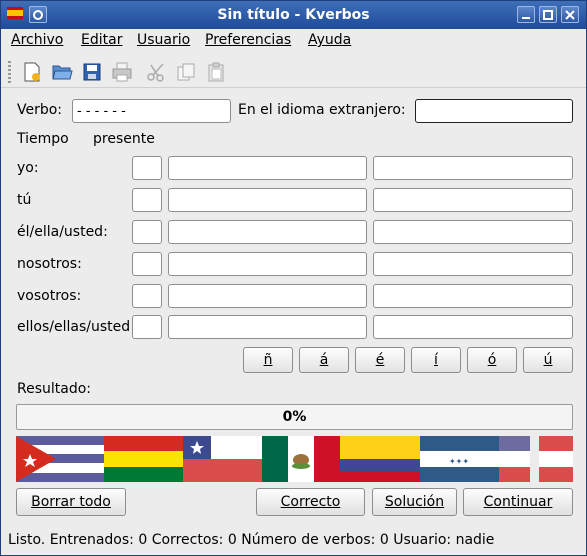  Describe the element at coordinates (570, 14) in the screenshot. I see `close-button` at that location.